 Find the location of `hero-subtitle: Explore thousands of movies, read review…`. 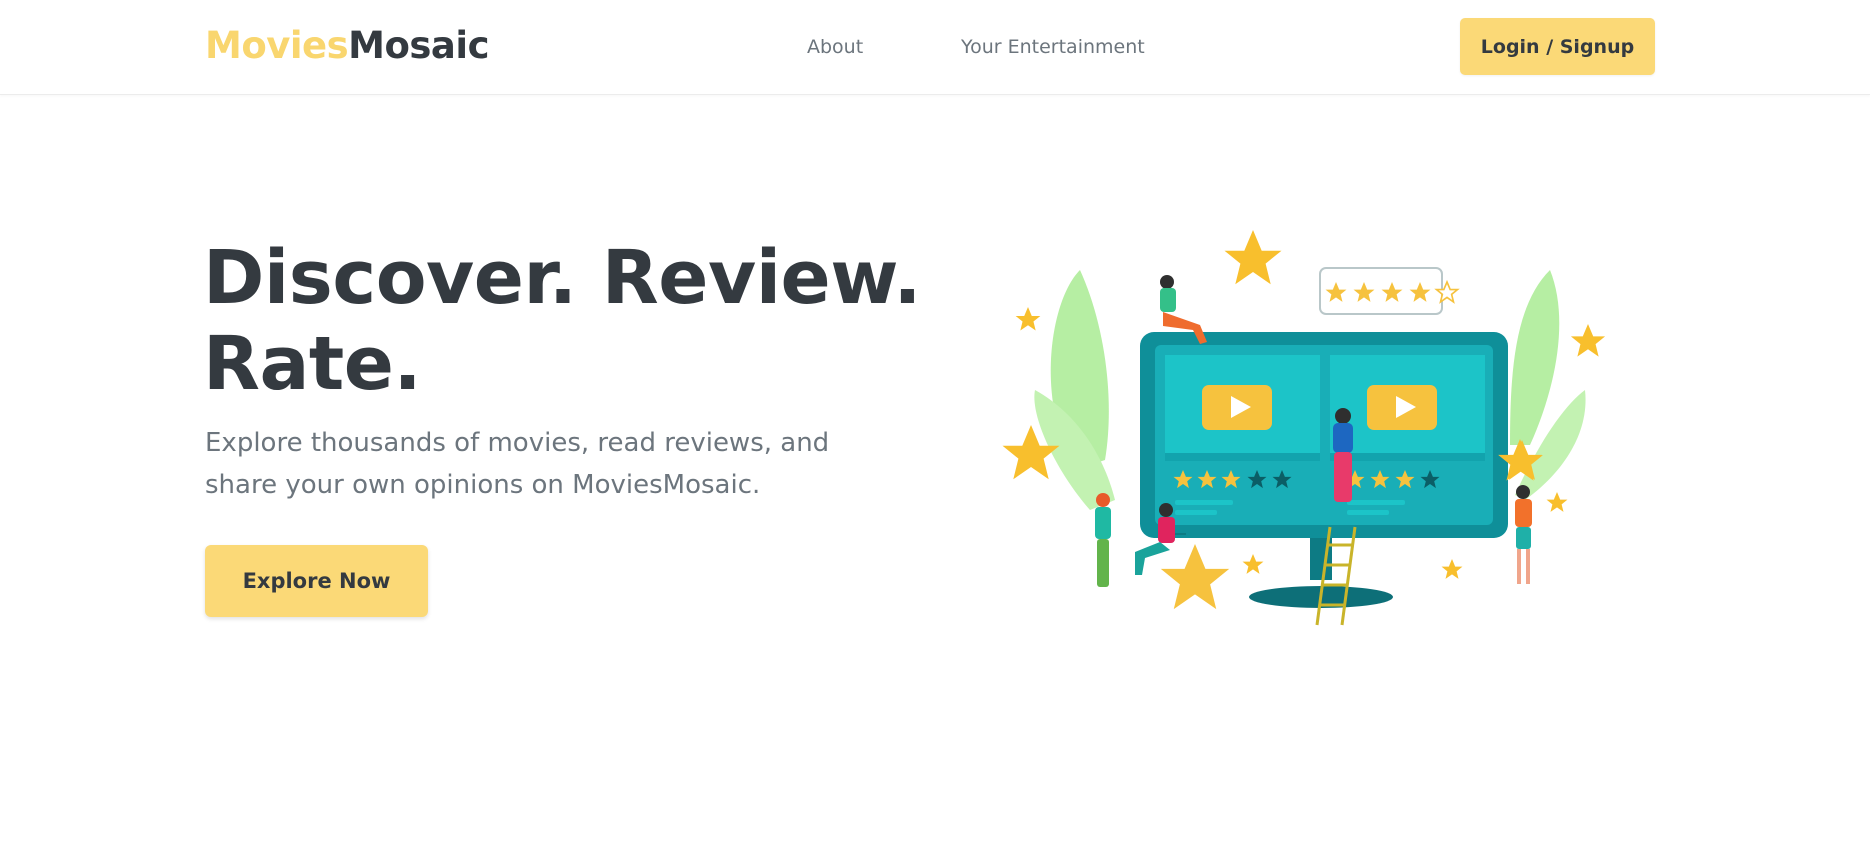

hero-subtitle: Explore thousands of movies, read review… is located at coordinates (517, 464).